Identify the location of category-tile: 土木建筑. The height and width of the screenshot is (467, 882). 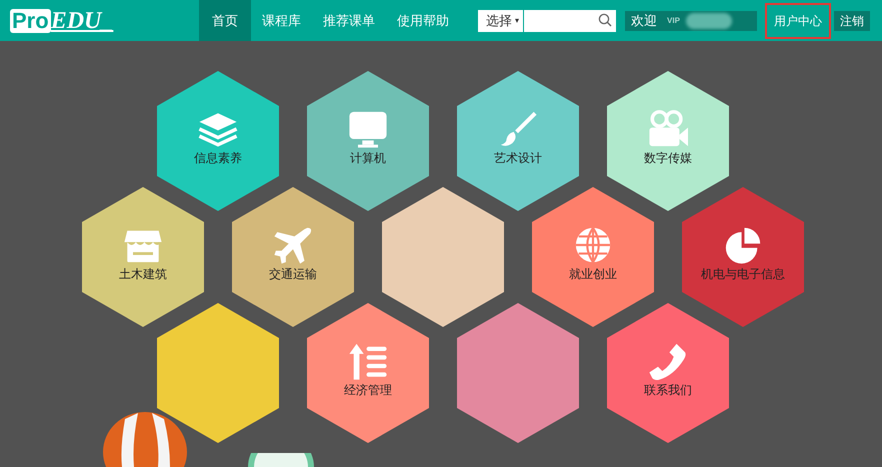
(143, 257).